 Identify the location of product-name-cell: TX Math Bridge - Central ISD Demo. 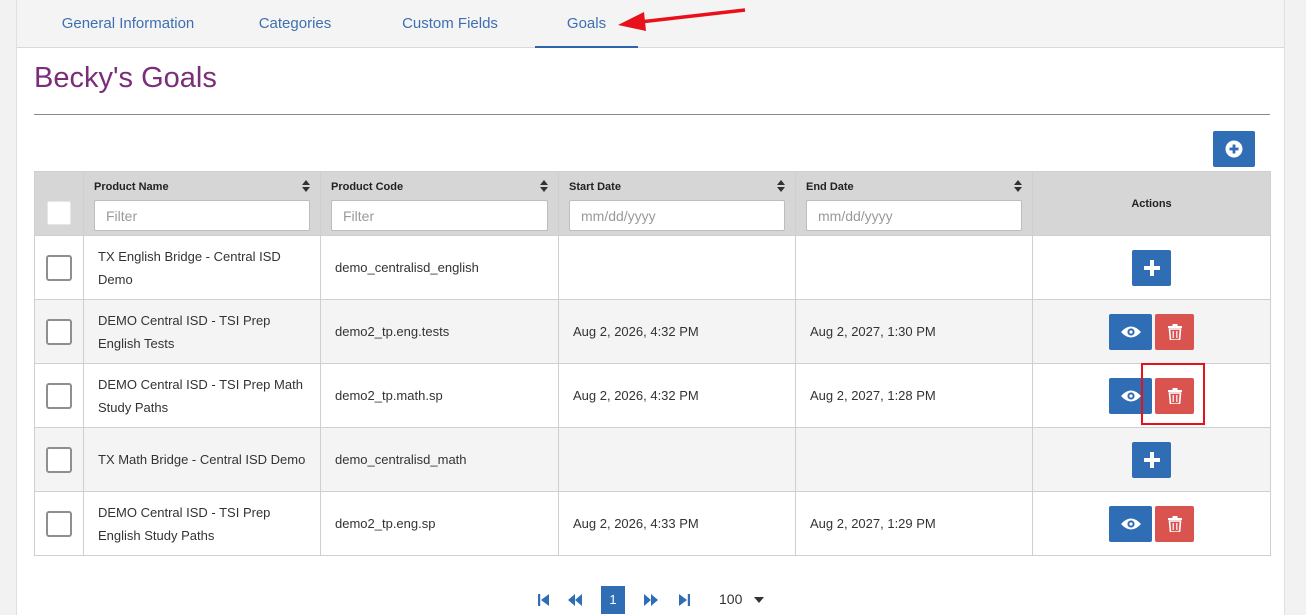
(202, 459).